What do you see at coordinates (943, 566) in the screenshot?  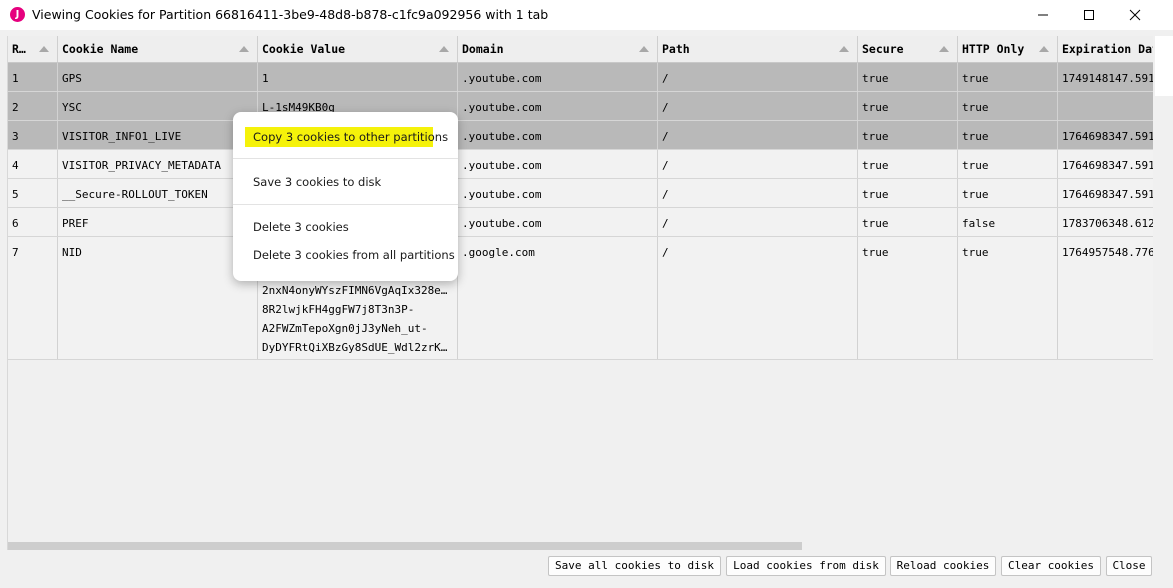 I see `reload-cookies-button: Reload cookies` at bounding box center [943, 566].